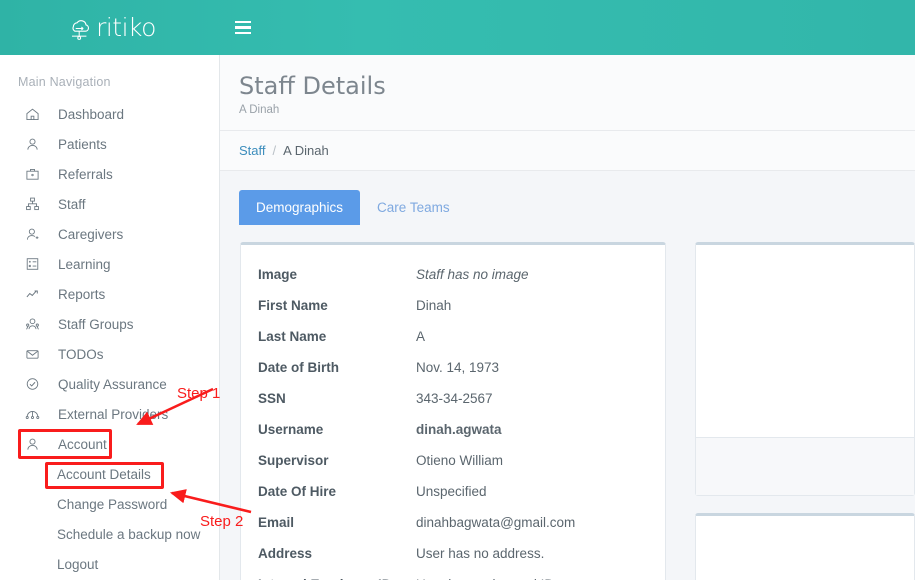 The height and width of the screenshot is (580, 915). I want to click on brand-logo: ritiko, so click(110, 27).